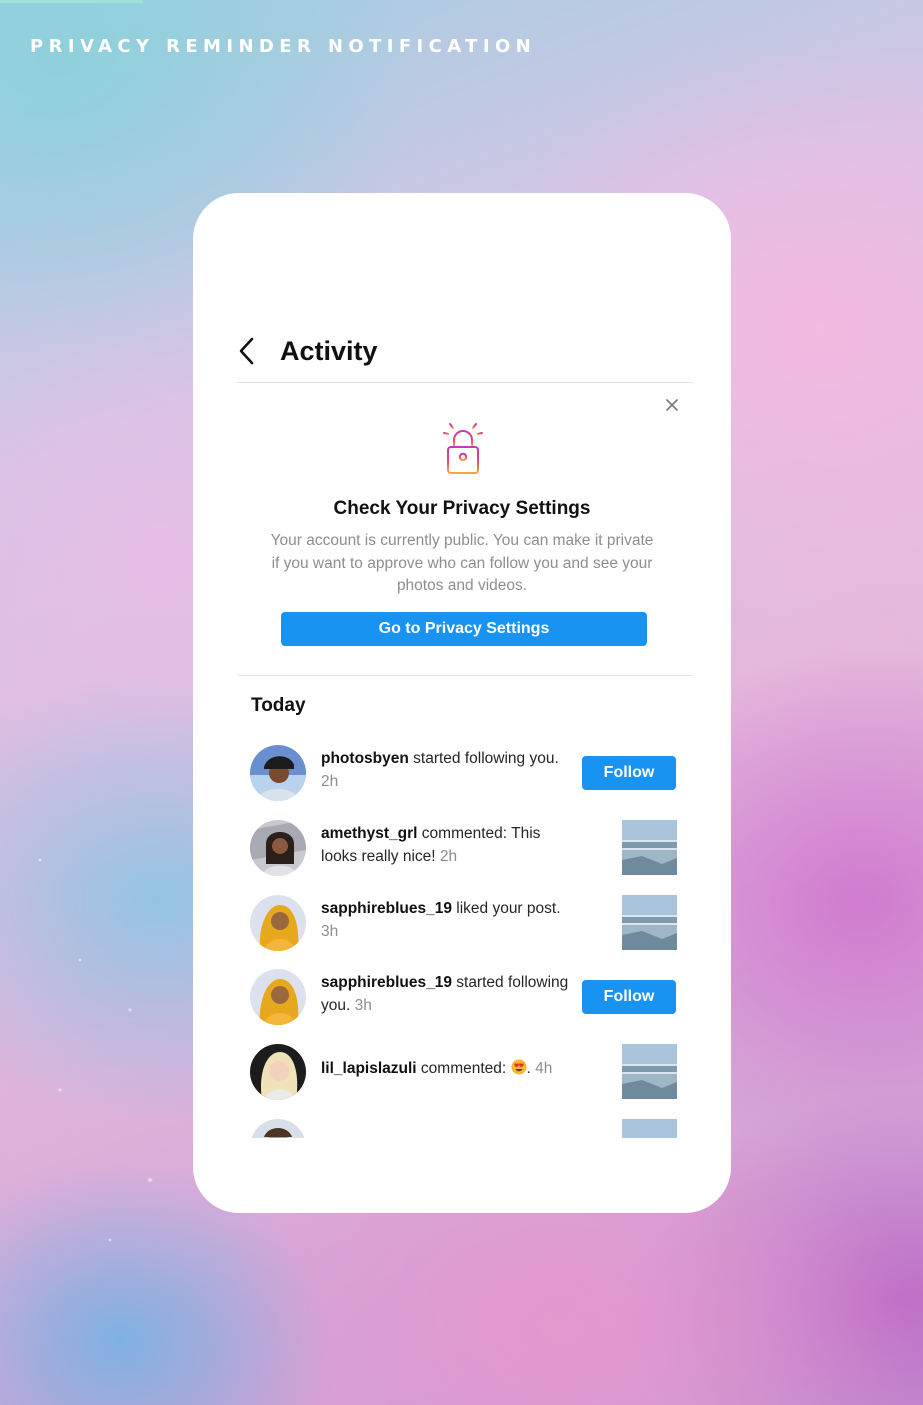 The width and height of the screenshot is (923, 1405). What do you see at coordinates (329, 350) in the screenshot?
I see `page-title: Activity` at bounding box center [329, 350].